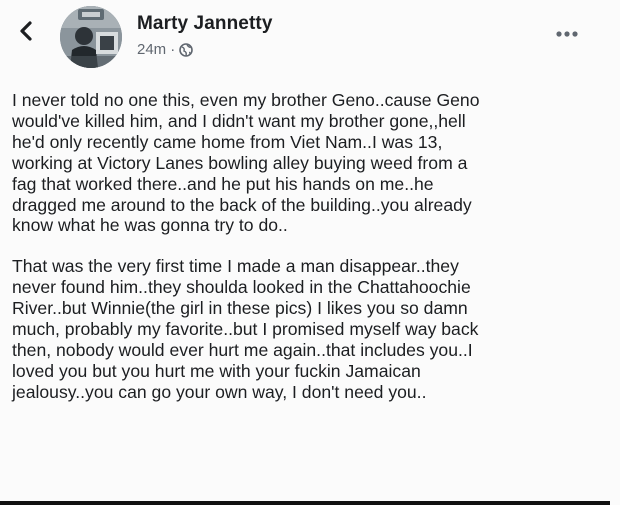 The height and width of the screenshot is (505, 620). Describe the element at coordinates (151, 49) in the screenshot. I see `post-time: 24m` at that location.